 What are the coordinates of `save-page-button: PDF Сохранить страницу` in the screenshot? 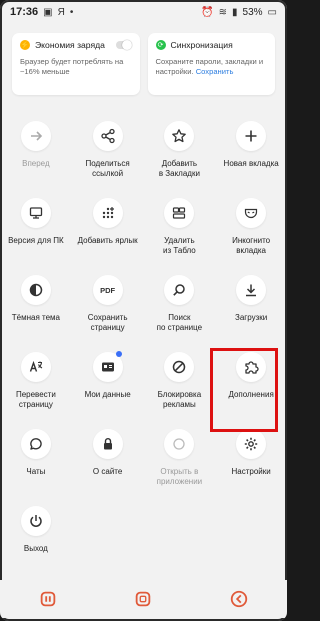 It's located at (108, 304).